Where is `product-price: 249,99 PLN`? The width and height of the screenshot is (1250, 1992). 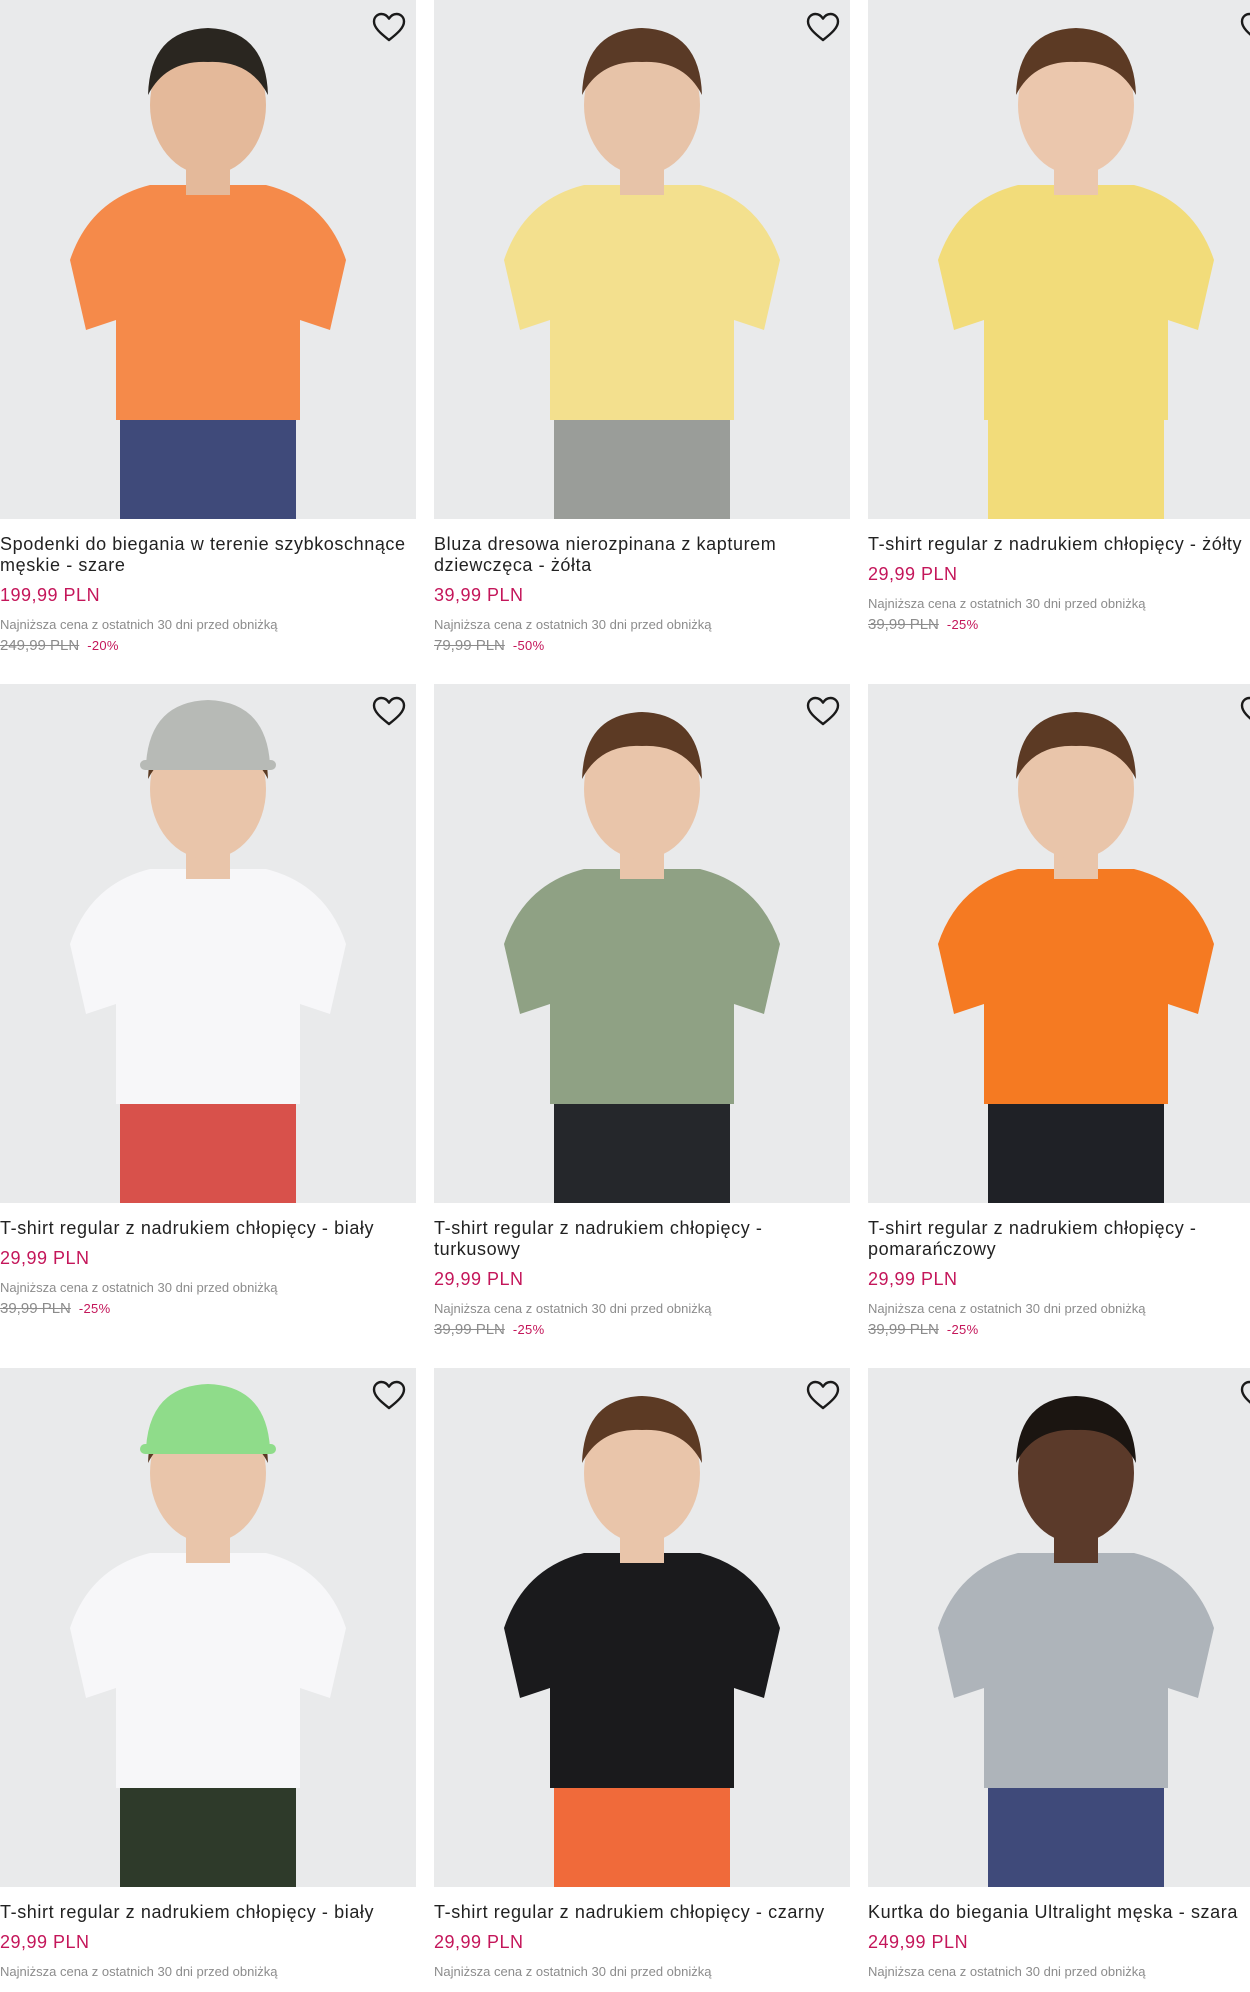 product-price: 249,99 PLN is located at coordinates (918, 1942).